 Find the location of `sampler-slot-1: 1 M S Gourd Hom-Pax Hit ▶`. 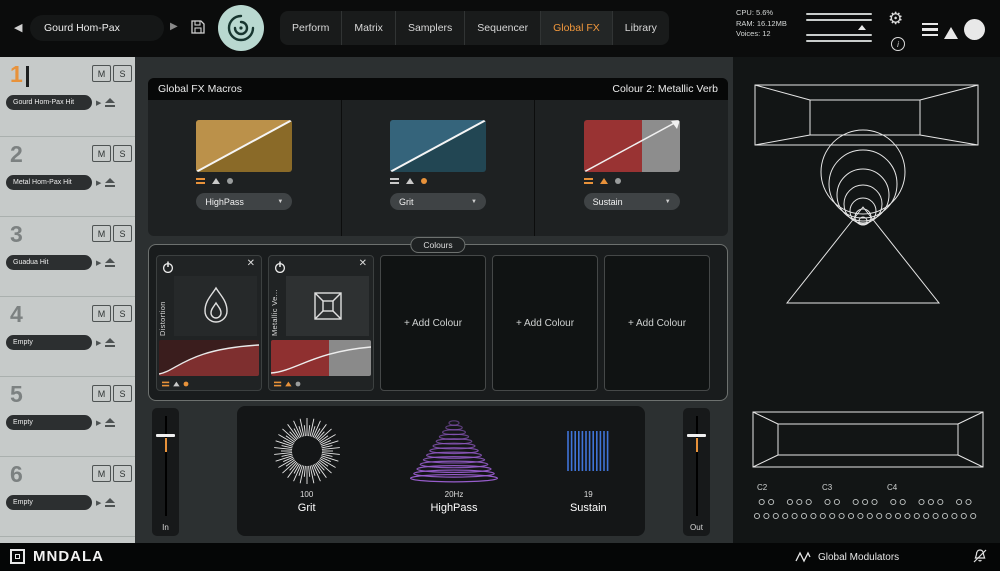

sampler-slot-1: 1 M S Gourd Hom-Pax Hit ▶ is located at coordinates (67, 97).